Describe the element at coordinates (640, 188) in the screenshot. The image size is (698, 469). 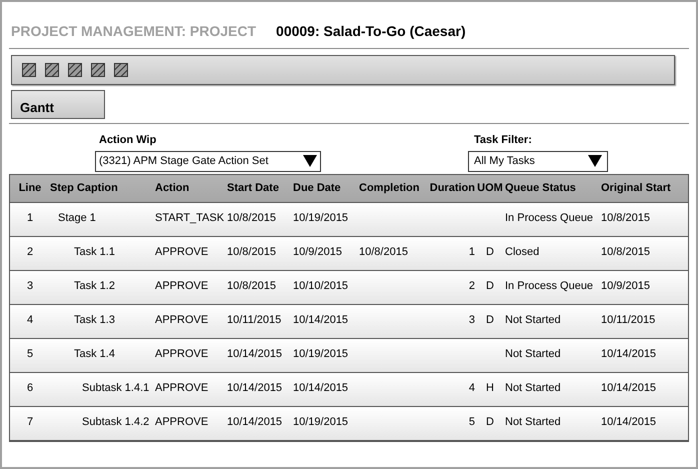
I see `column-header: Original Start` at that location.